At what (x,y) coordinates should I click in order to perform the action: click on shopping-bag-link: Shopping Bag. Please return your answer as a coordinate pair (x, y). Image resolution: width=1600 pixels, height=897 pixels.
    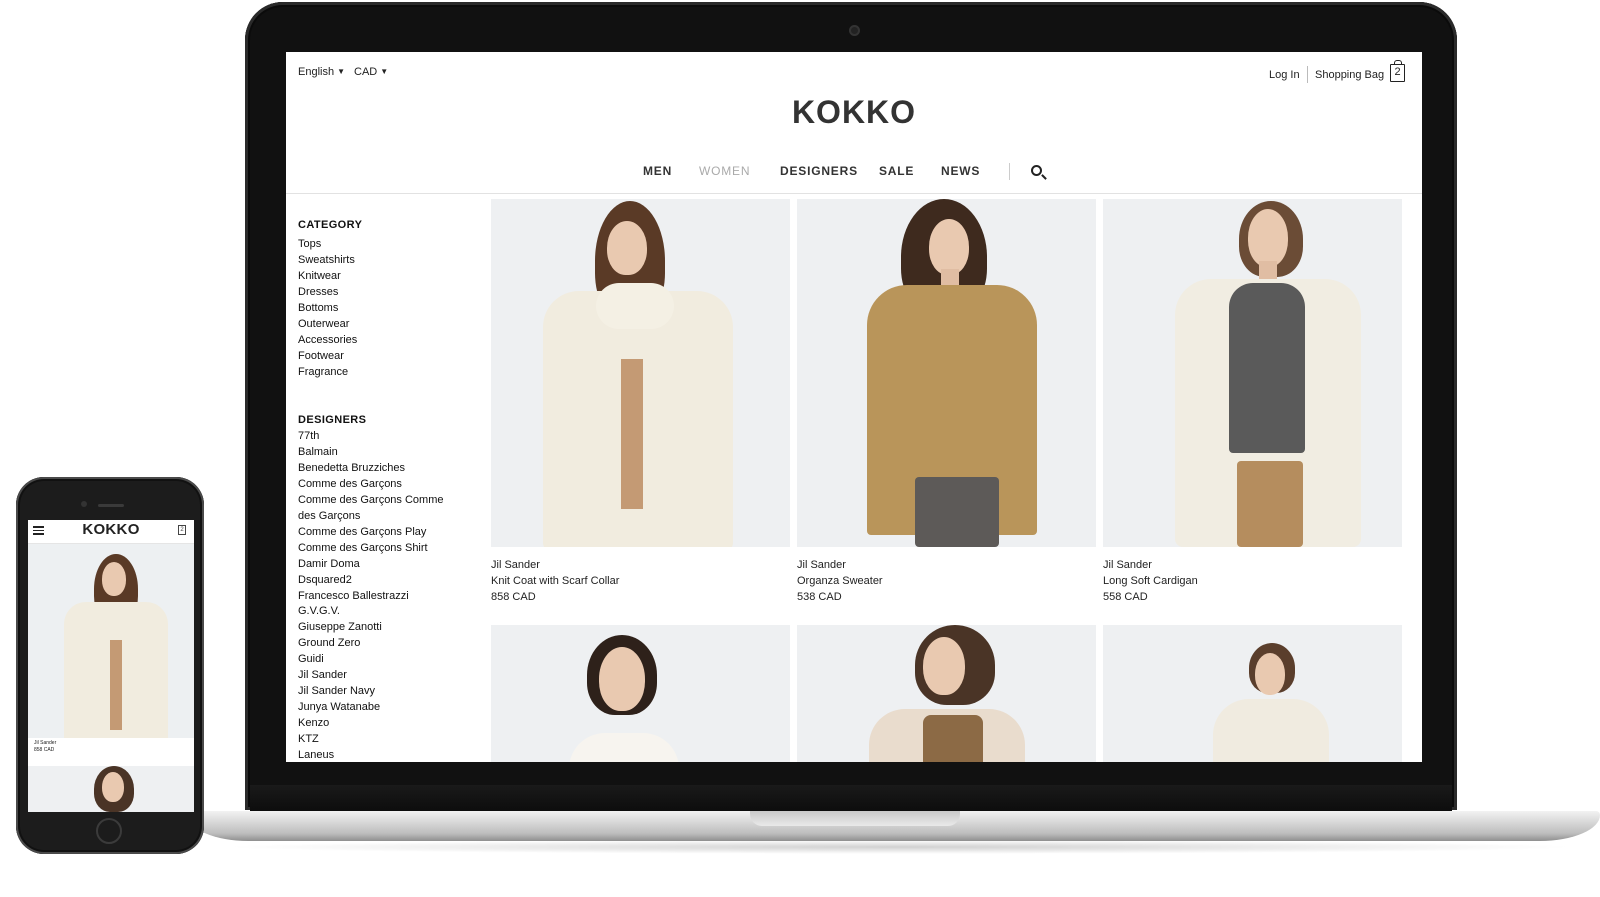
    Looking at the image, I should click on (1349, 75).